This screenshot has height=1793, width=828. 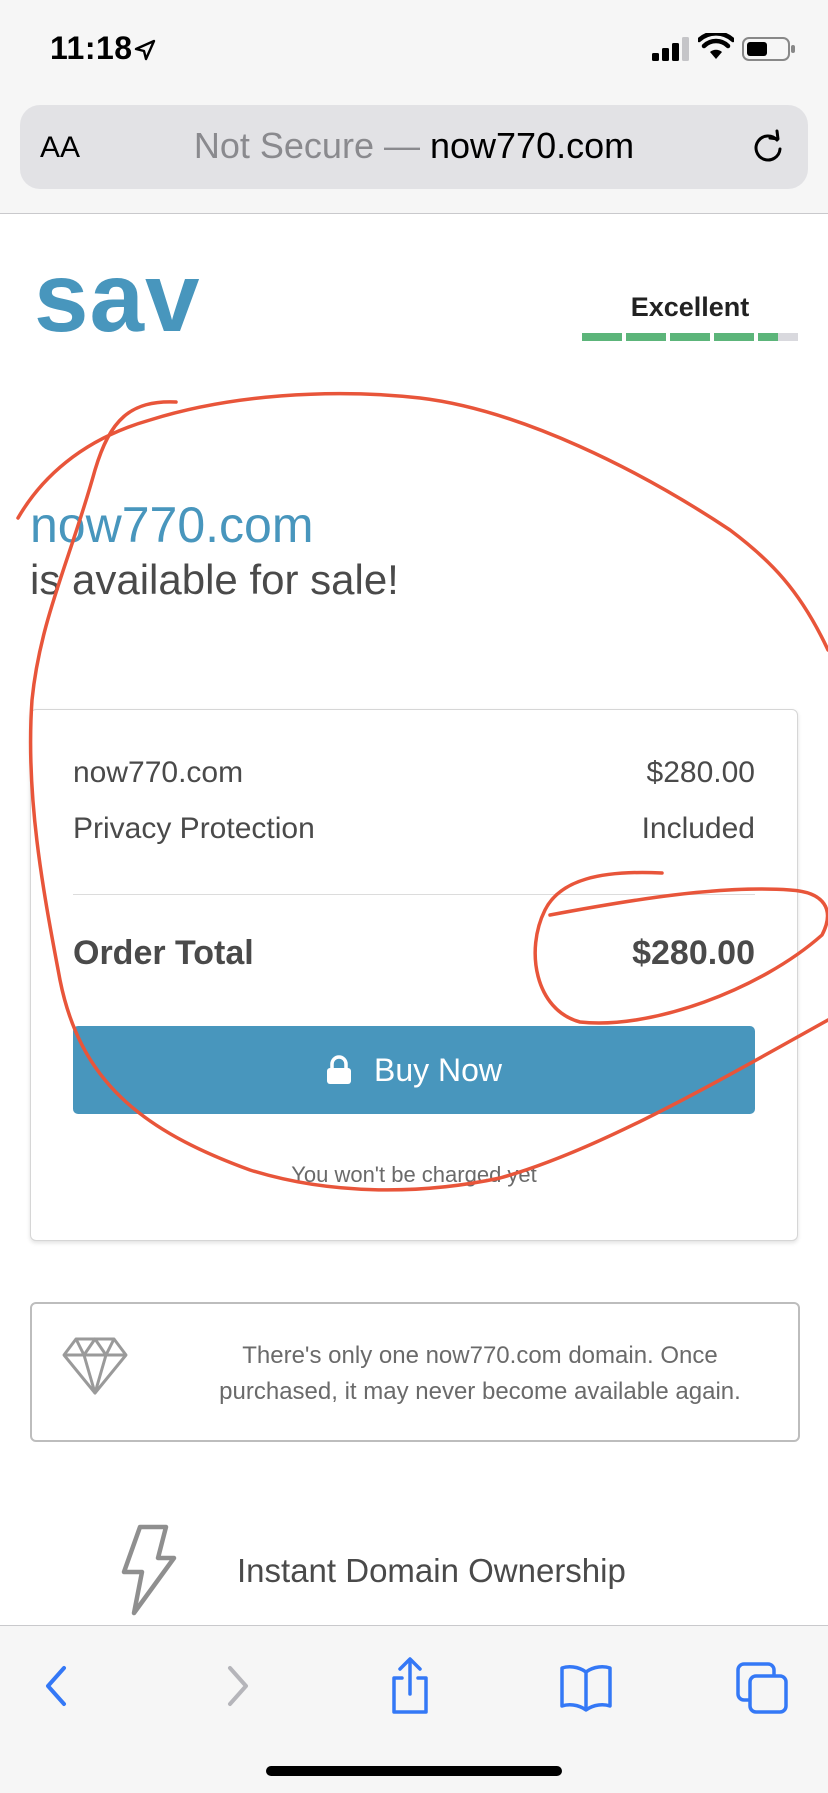 What do you see at coordinates (414, 1771) in the screenshot?
I see `home-indicator` at bounding box center [414, 1771].